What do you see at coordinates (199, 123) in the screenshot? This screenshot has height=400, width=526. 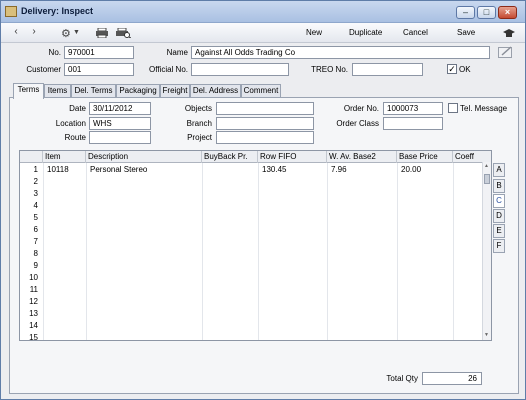 I see `branch-label: Branch` at bounding box center [199, 123].